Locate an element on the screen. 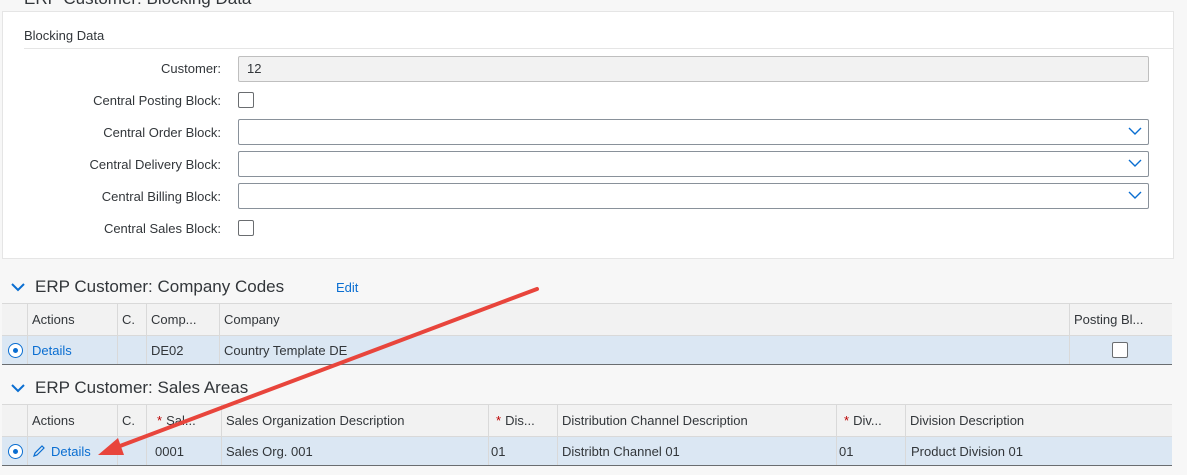  col-division-desc: Division Description is located at coordinates (964, 420).